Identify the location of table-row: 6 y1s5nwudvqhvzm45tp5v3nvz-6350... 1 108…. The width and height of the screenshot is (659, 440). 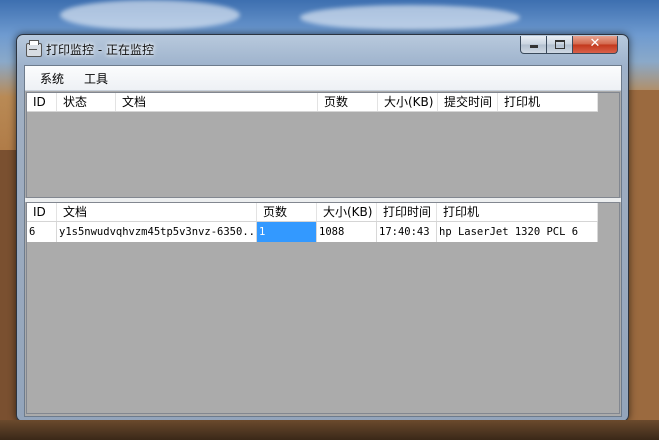
(312, 232).